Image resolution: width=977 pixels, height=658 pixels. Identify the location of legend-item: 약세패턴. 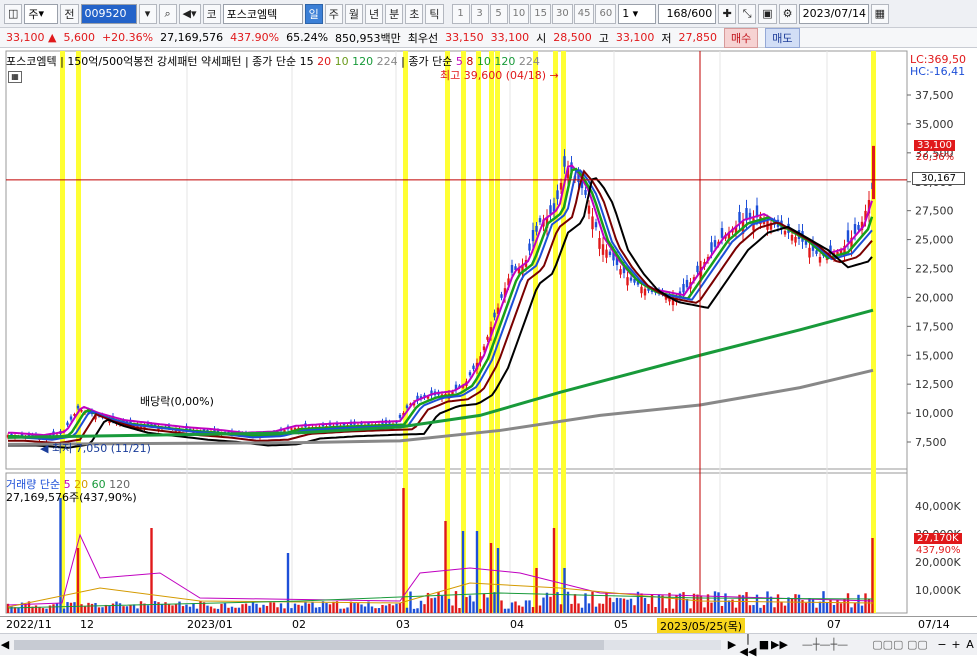
(221, 61).